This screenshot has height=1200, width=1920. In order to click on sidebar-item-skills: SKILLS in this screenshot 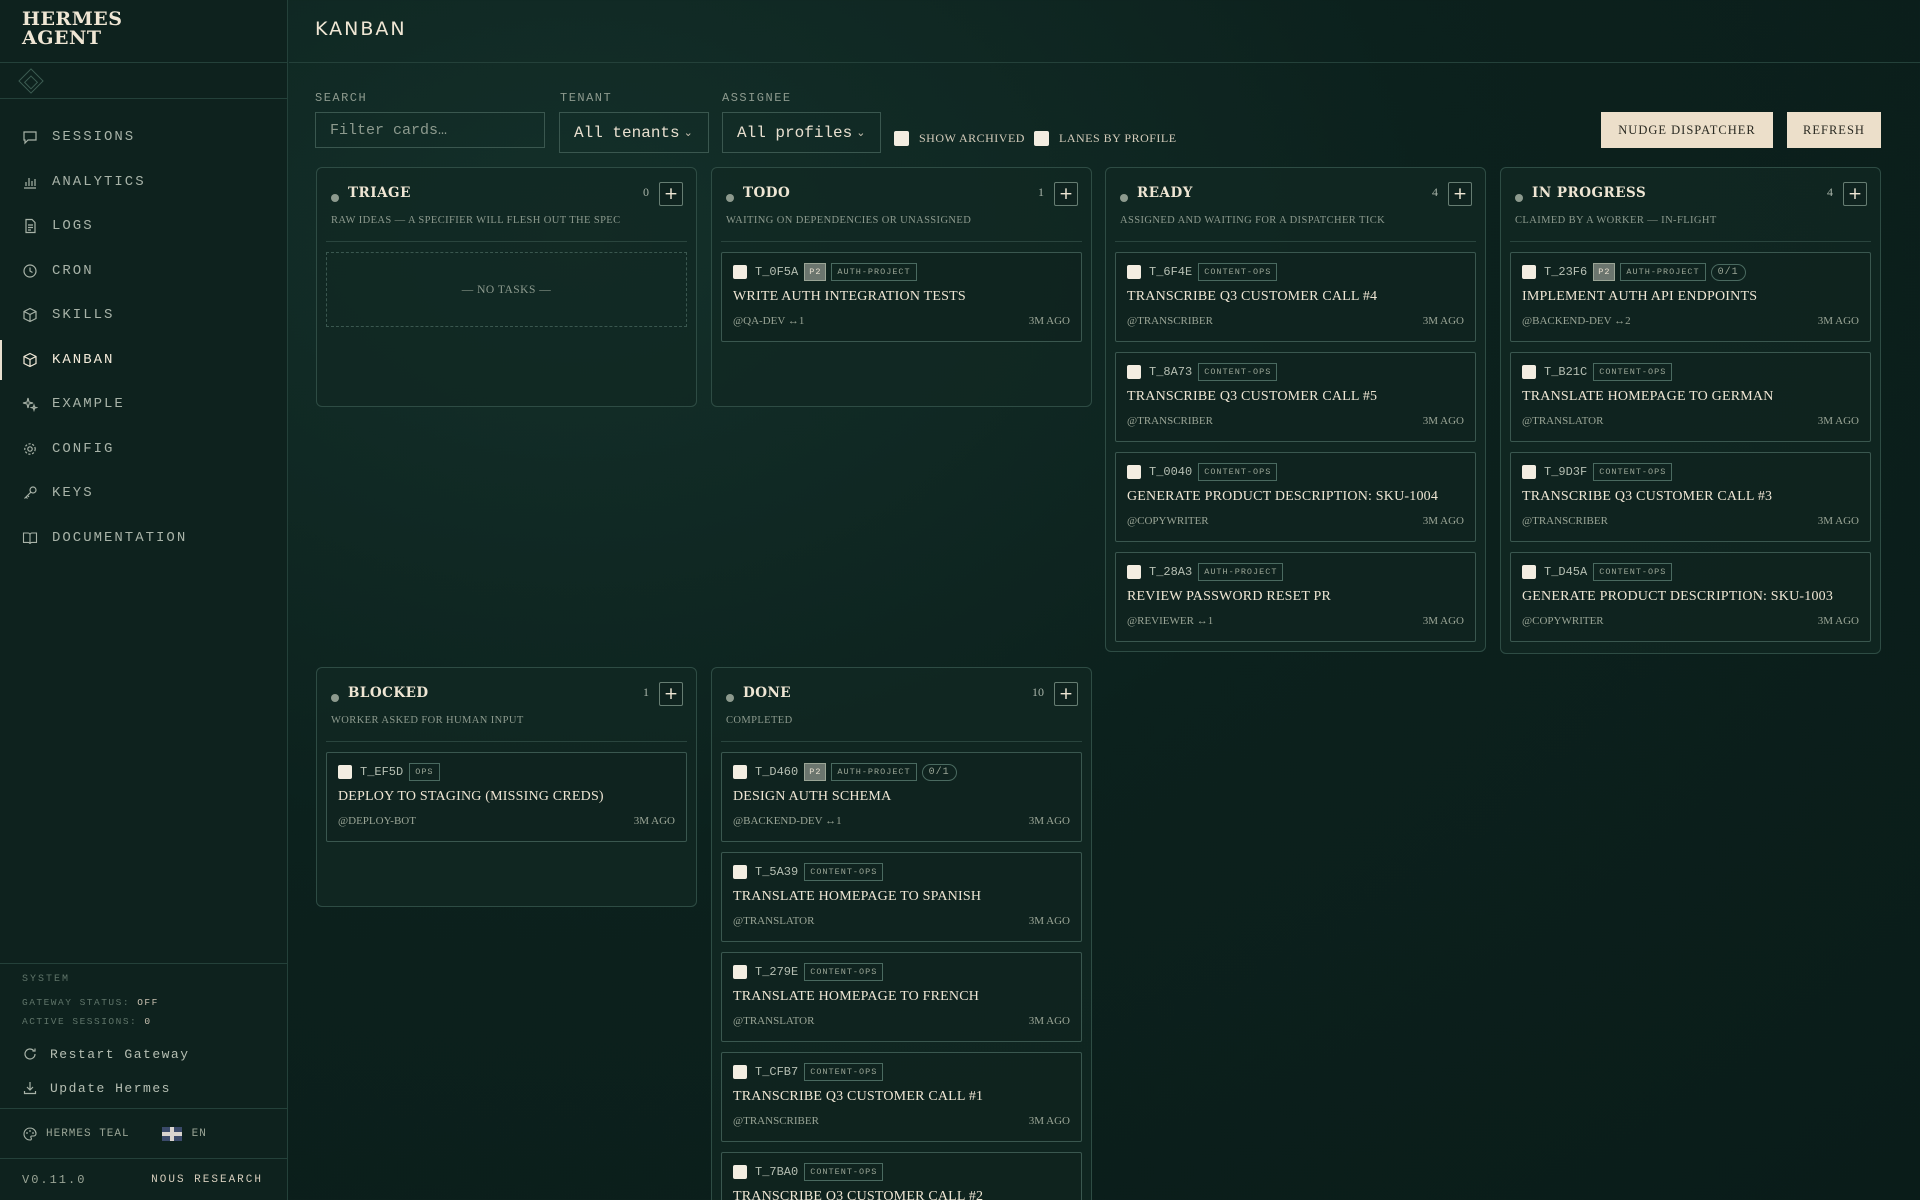, I will do `click(143, 315)`.